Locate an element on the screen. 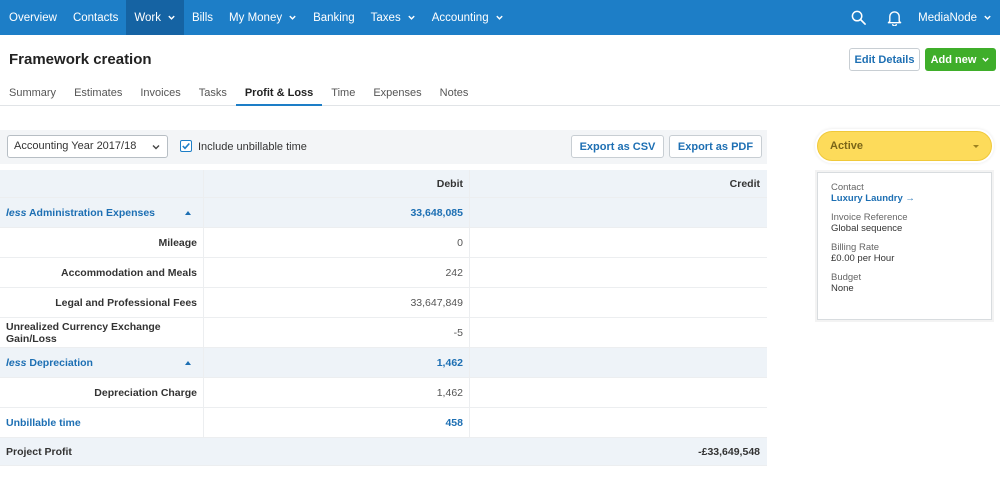  checkmark-icon is located at coordinates (186, 146).